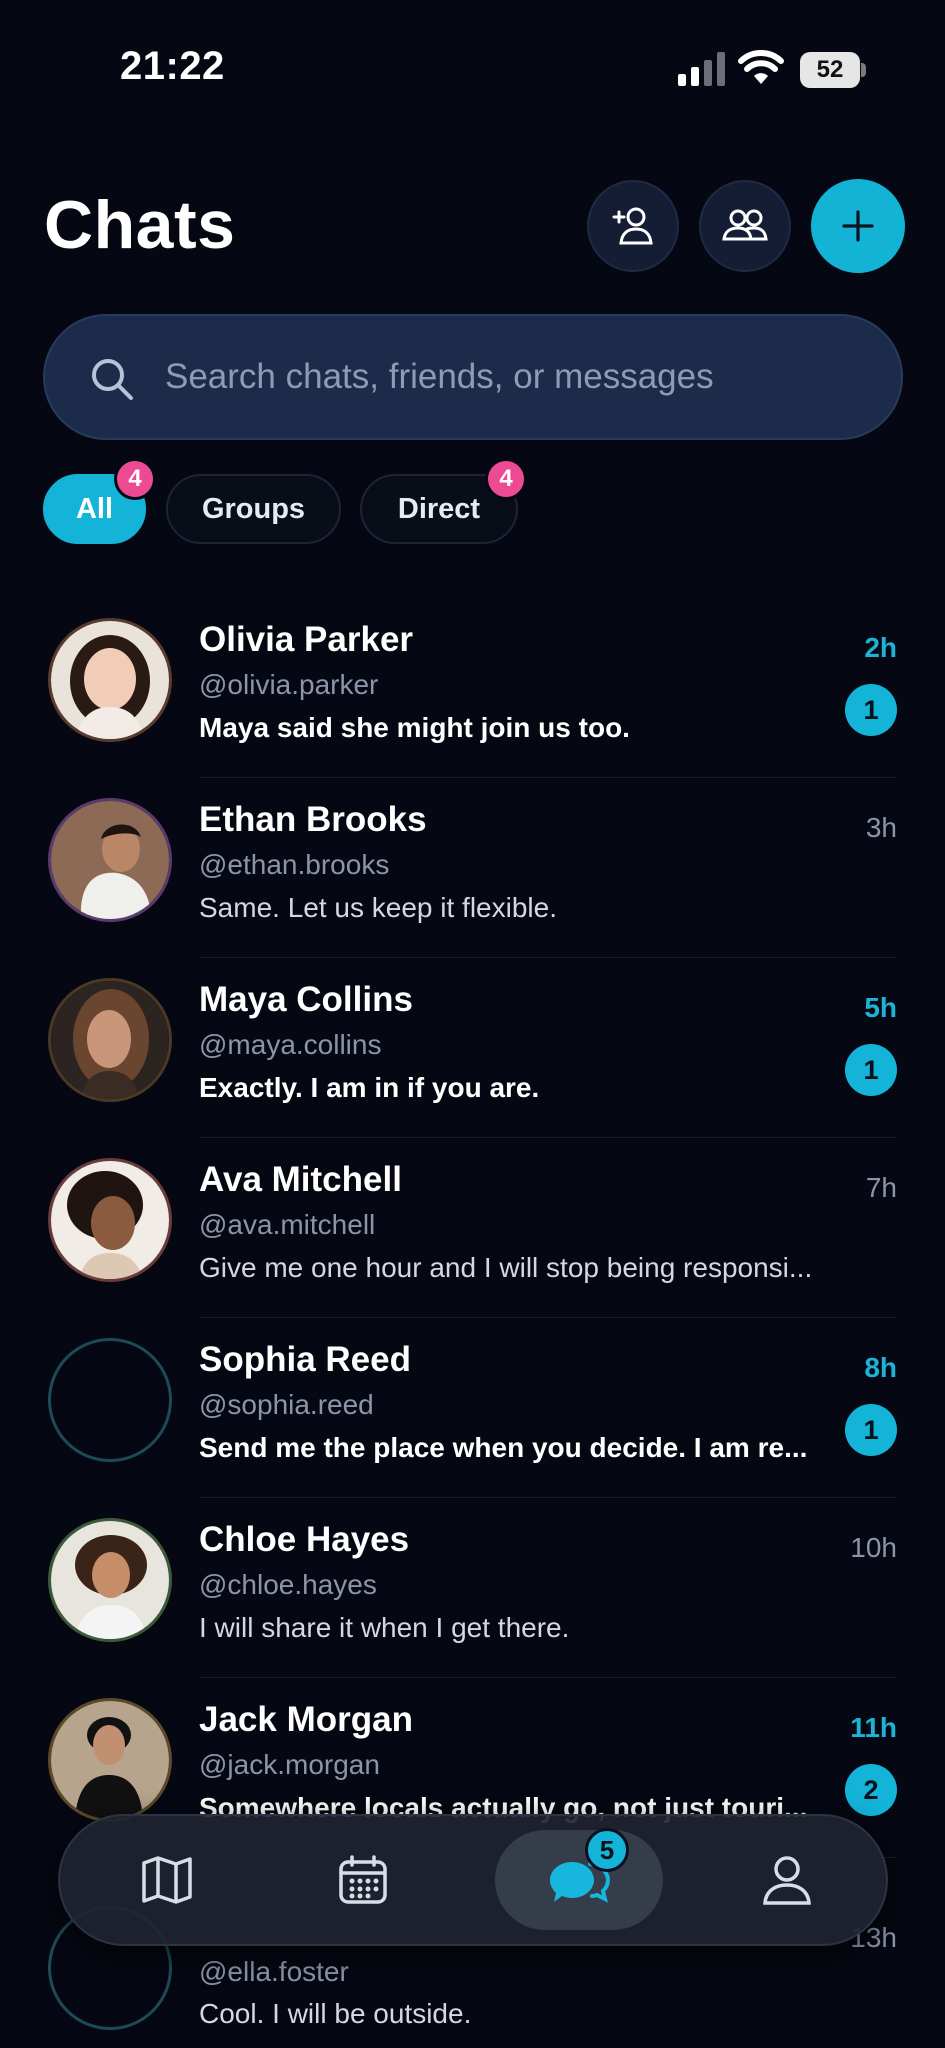  What do you see at coordinates (506, 479) in the screenshot?
I see `filter-direct-badge: 4` at bounding box center [506, 479].